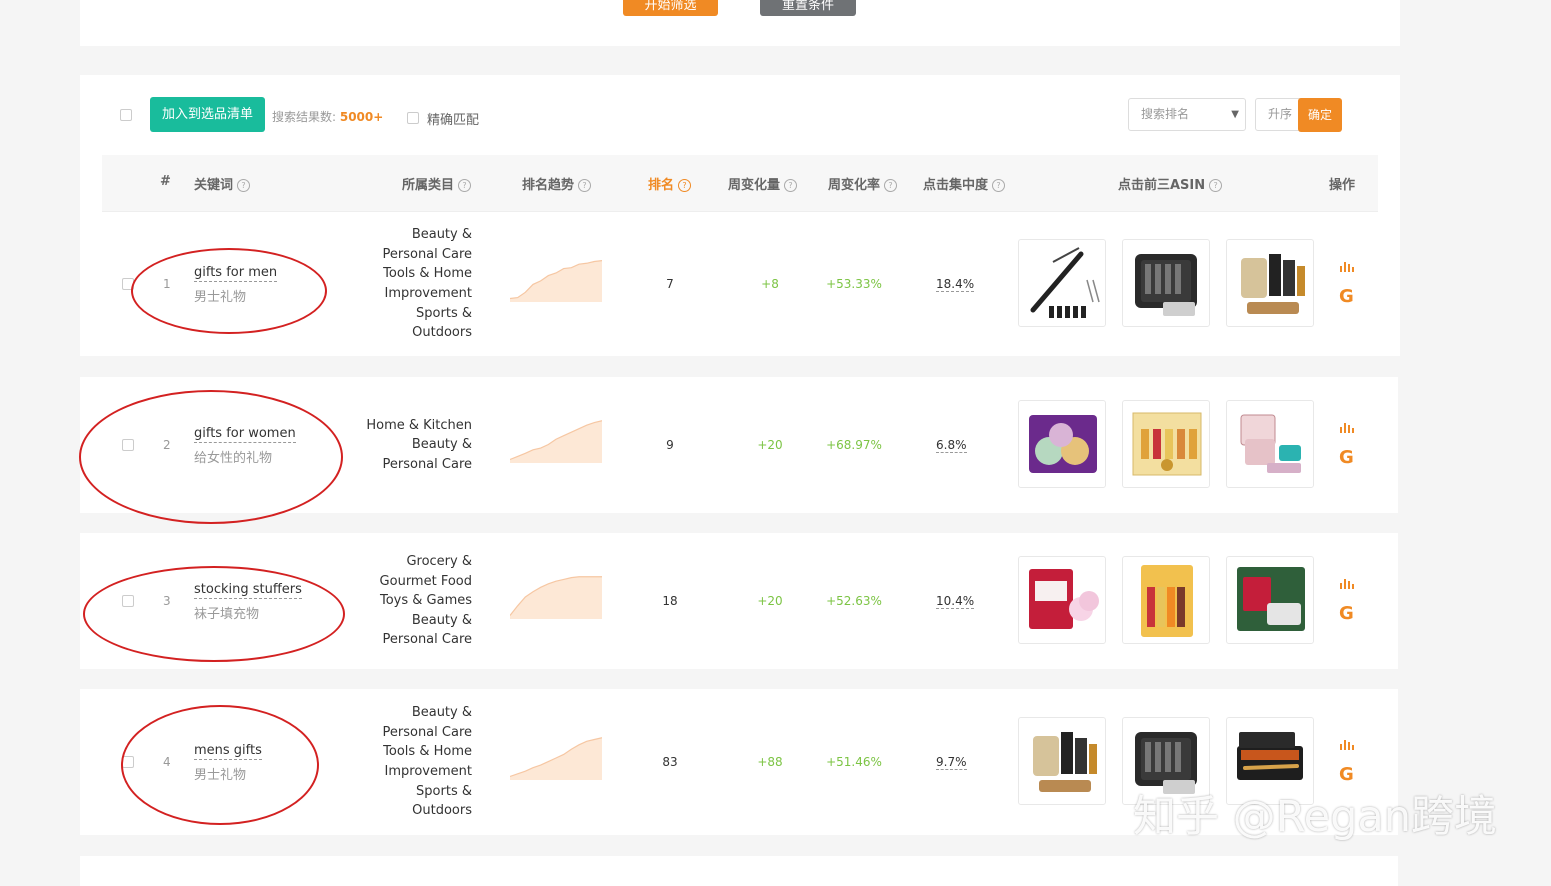 This screenshot has width=1551, height=886. Describe the element at coordinates (951, 762) in the screenshot. I see `click-concentration-value: 9.7%` at that location.